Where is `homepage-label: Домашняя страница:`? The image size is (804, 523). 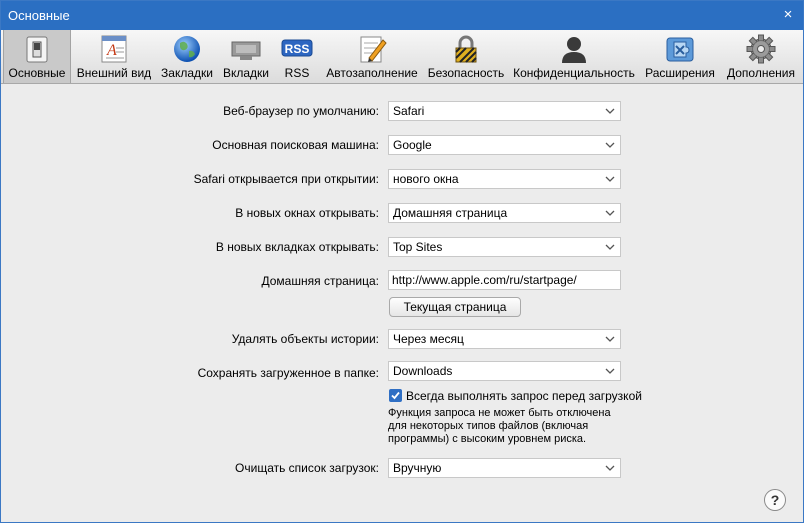
homepage-label: Домашняя страница: is located at coordinates (320, 281).